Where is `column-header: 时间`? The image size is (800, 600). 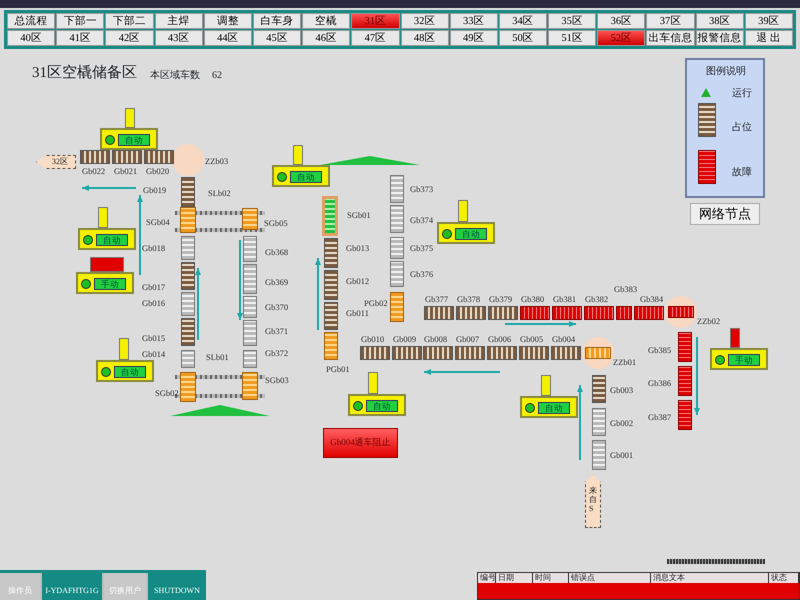 column-header: 时间 is located at coordinates (551, 578).